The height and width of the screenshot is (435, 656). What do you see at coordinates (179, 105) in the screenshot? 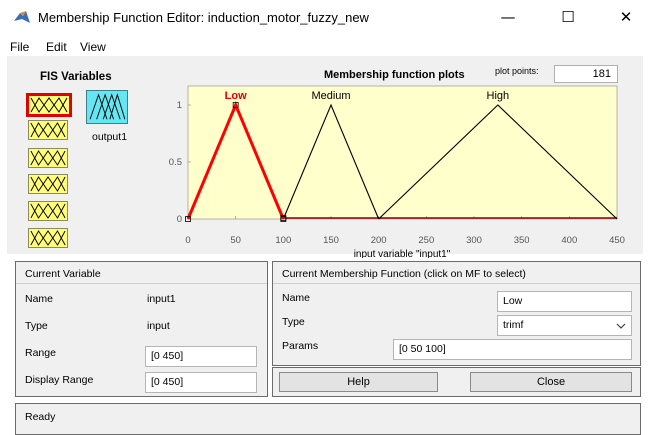
I see `y-tick-label: 1` at bounding box center [179, 105].